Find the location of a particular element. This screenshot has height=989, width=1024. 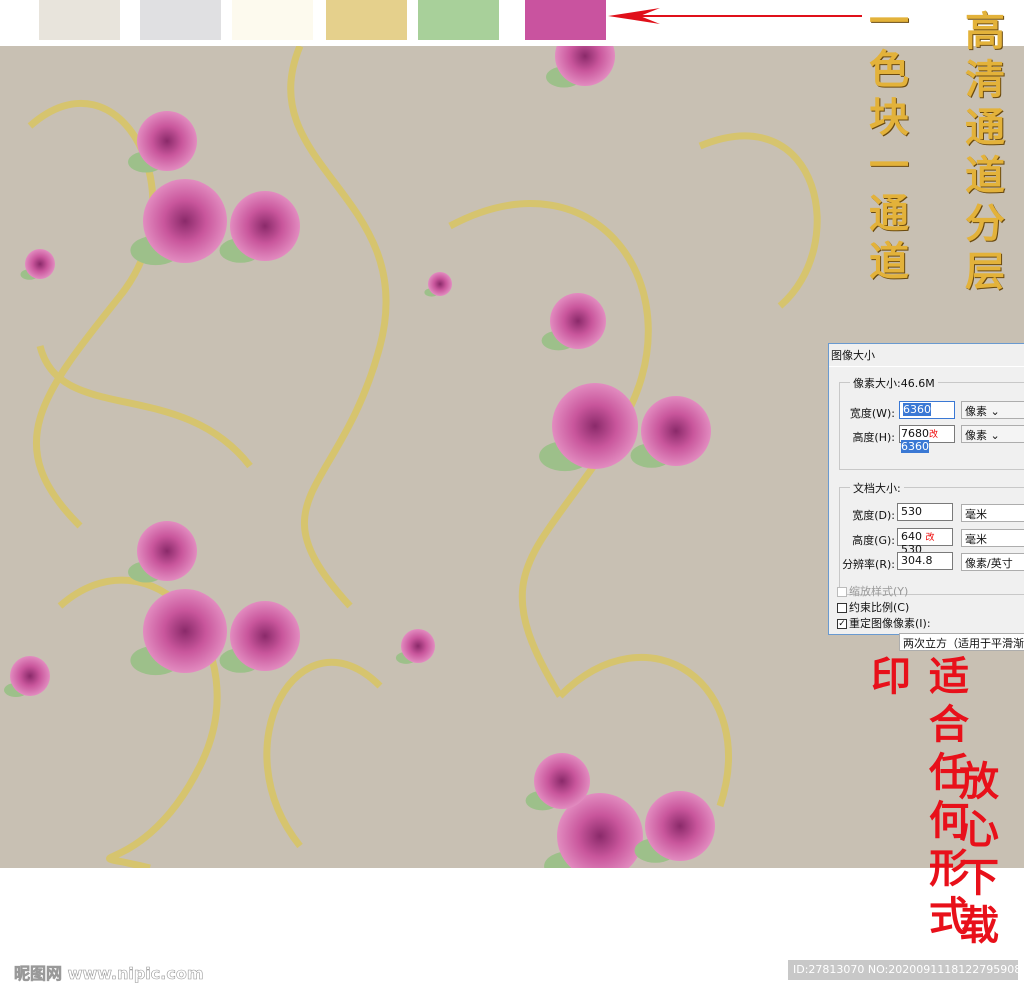

nipic-logo: 昵图网 www.nipic.com is located at coordinates (109, 974).